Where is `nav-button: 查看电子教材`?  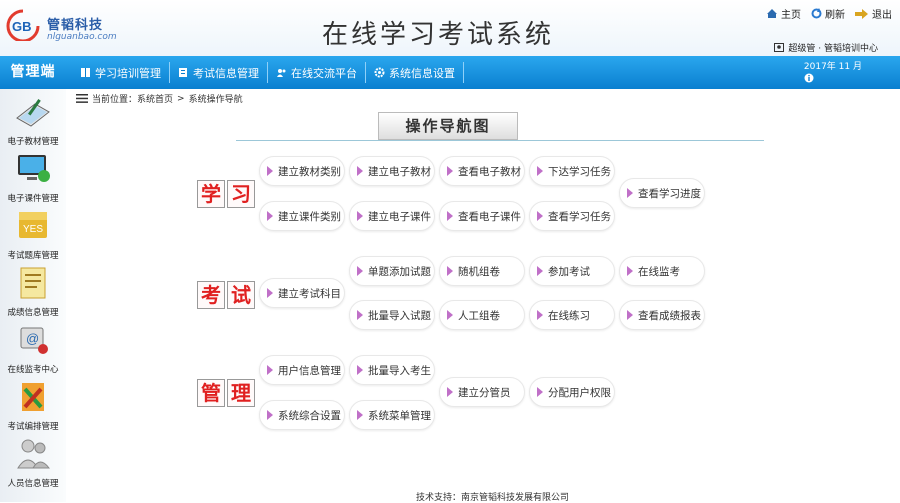
nav-button: 查看电子教材 is located at coordinates (482, 171).